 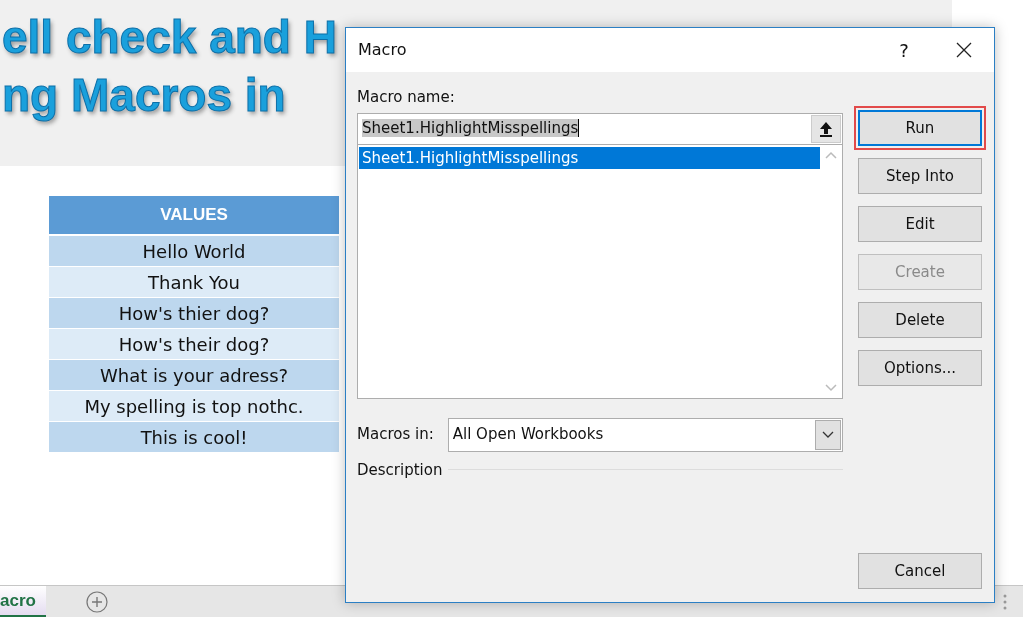 I want to click on cancel-button: Cancel, so click(x=920, y=571).